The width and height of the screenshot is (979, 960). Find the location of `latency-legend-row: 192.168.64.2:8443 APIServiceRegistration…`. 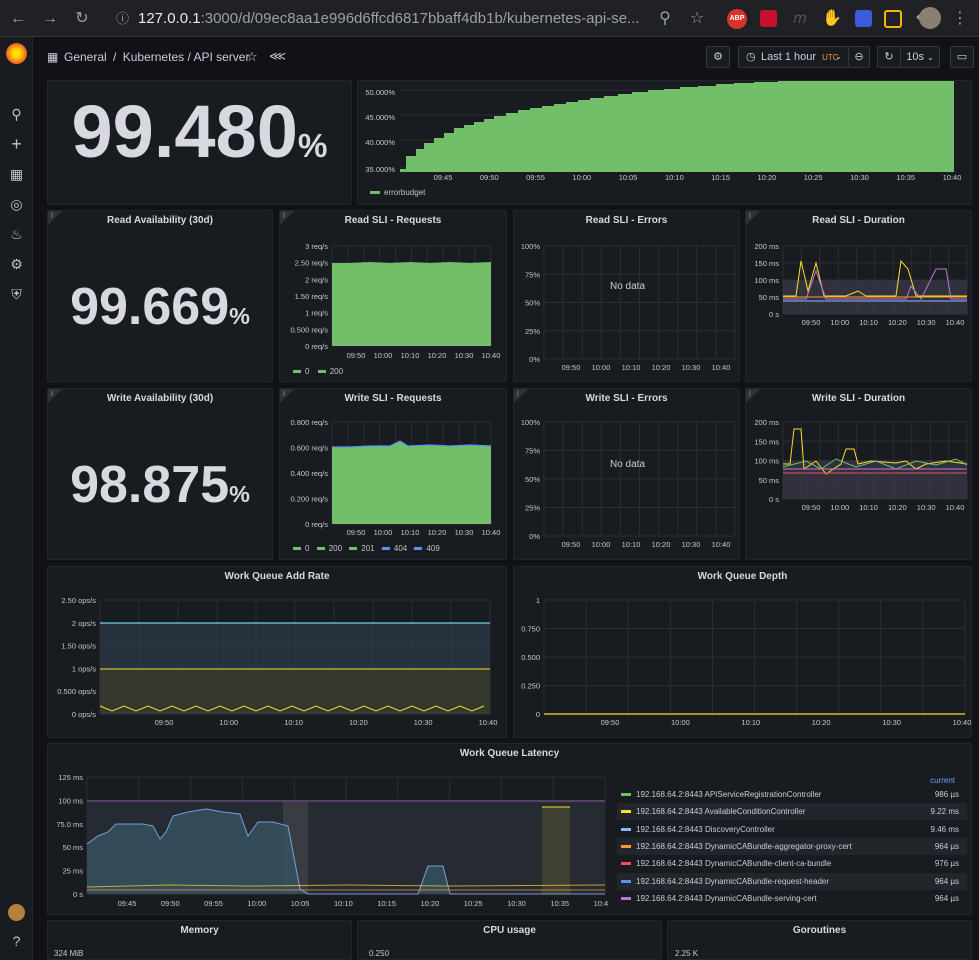

latency-legend-row: 192.168.64.2:8443 APIServiceRegistration… is located at coordinates (792, 794).